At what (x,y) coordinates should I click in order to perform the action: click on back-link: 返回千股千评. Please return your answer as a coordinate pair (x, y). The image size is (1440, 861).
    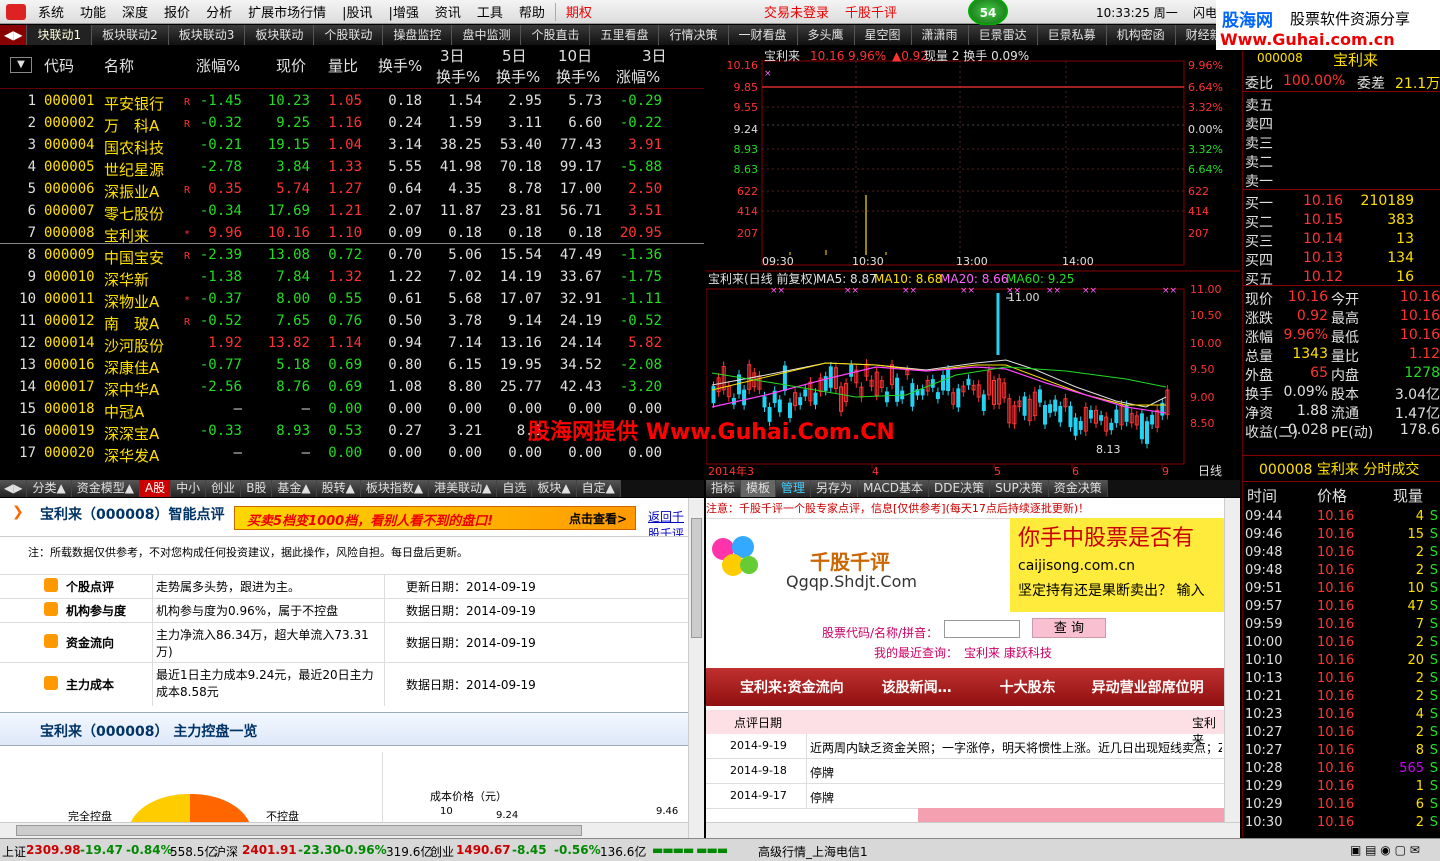
    Looking at the image, I should click on (667, 522).